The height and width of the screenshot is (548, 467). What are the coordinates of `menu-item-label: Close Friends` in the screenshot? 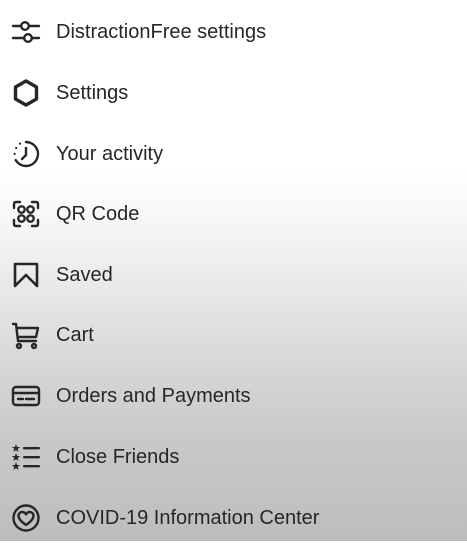 It's located at (118, 457).